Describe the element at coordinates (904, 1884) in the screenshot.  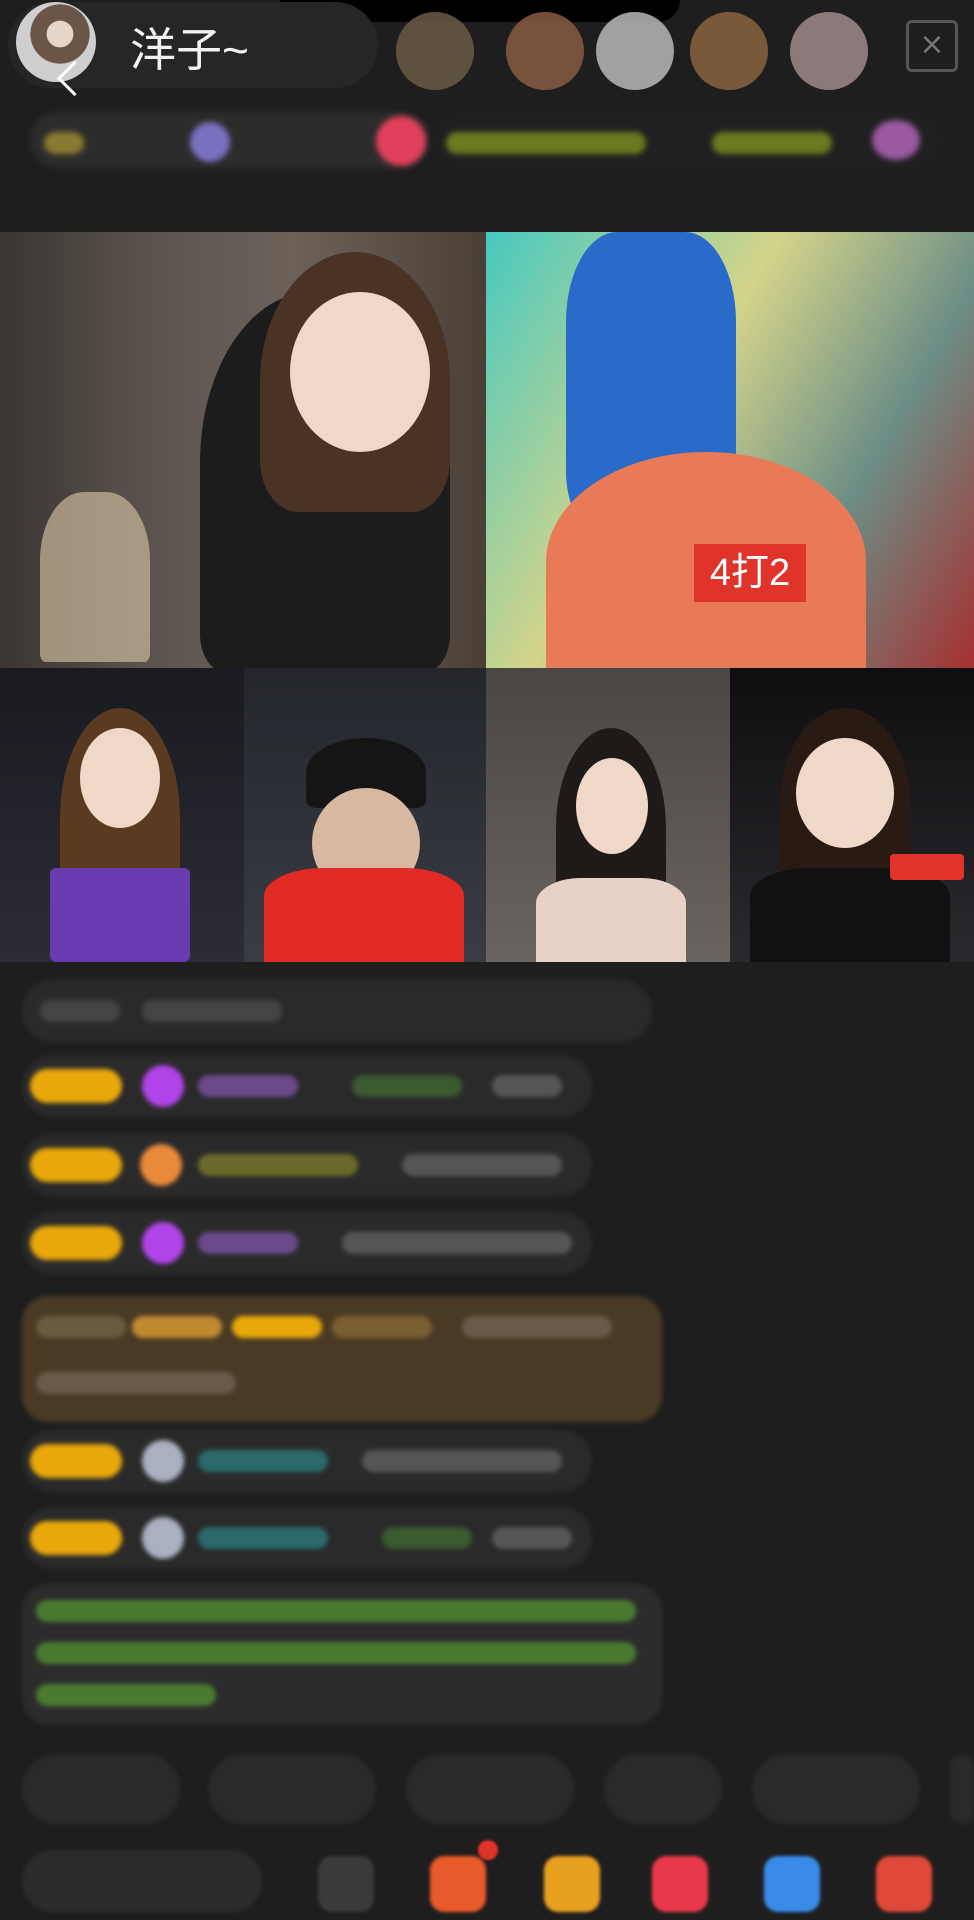
I see `more-icon` at that location.